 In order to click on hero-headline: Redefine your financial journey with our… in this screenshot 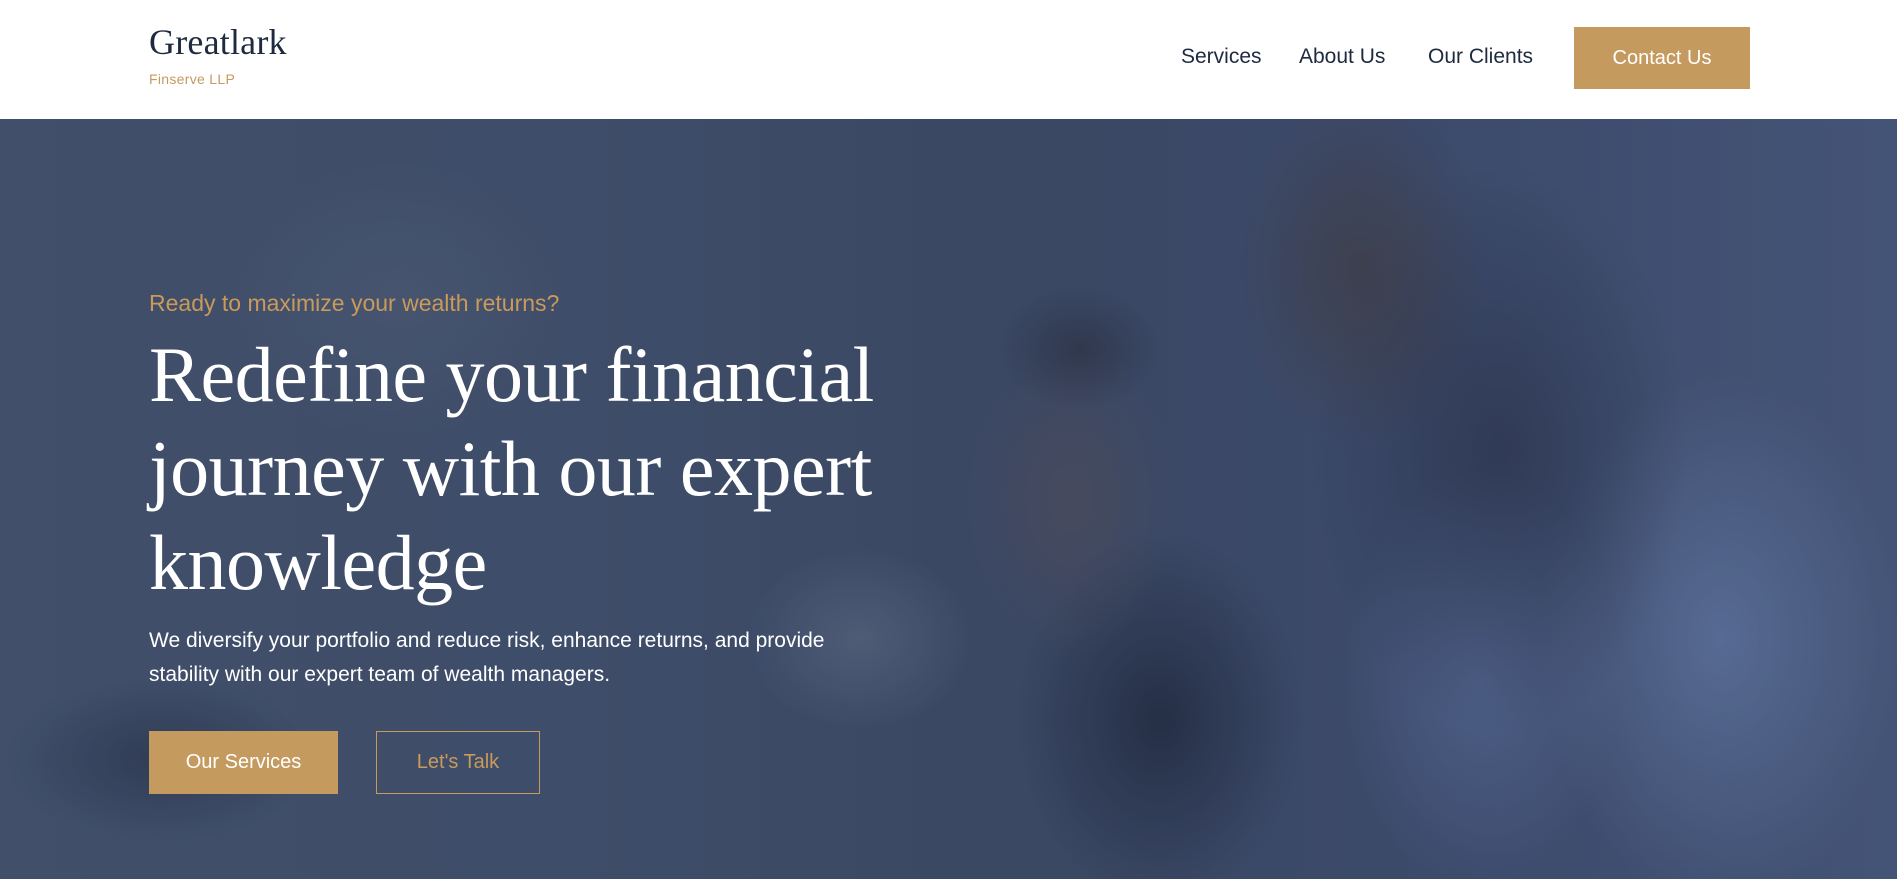, I will do `click(511, 468)`.